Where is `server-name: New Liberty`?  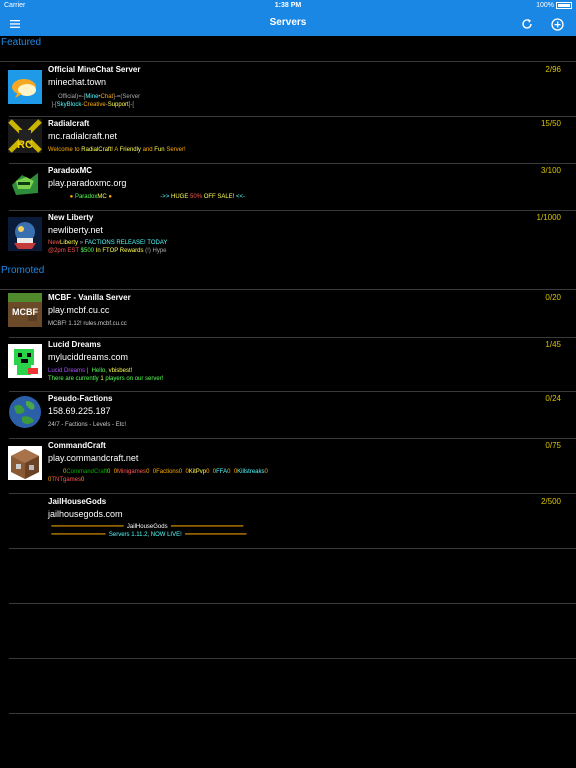 server-name: New Liberty is located at coordinates (71, 217).